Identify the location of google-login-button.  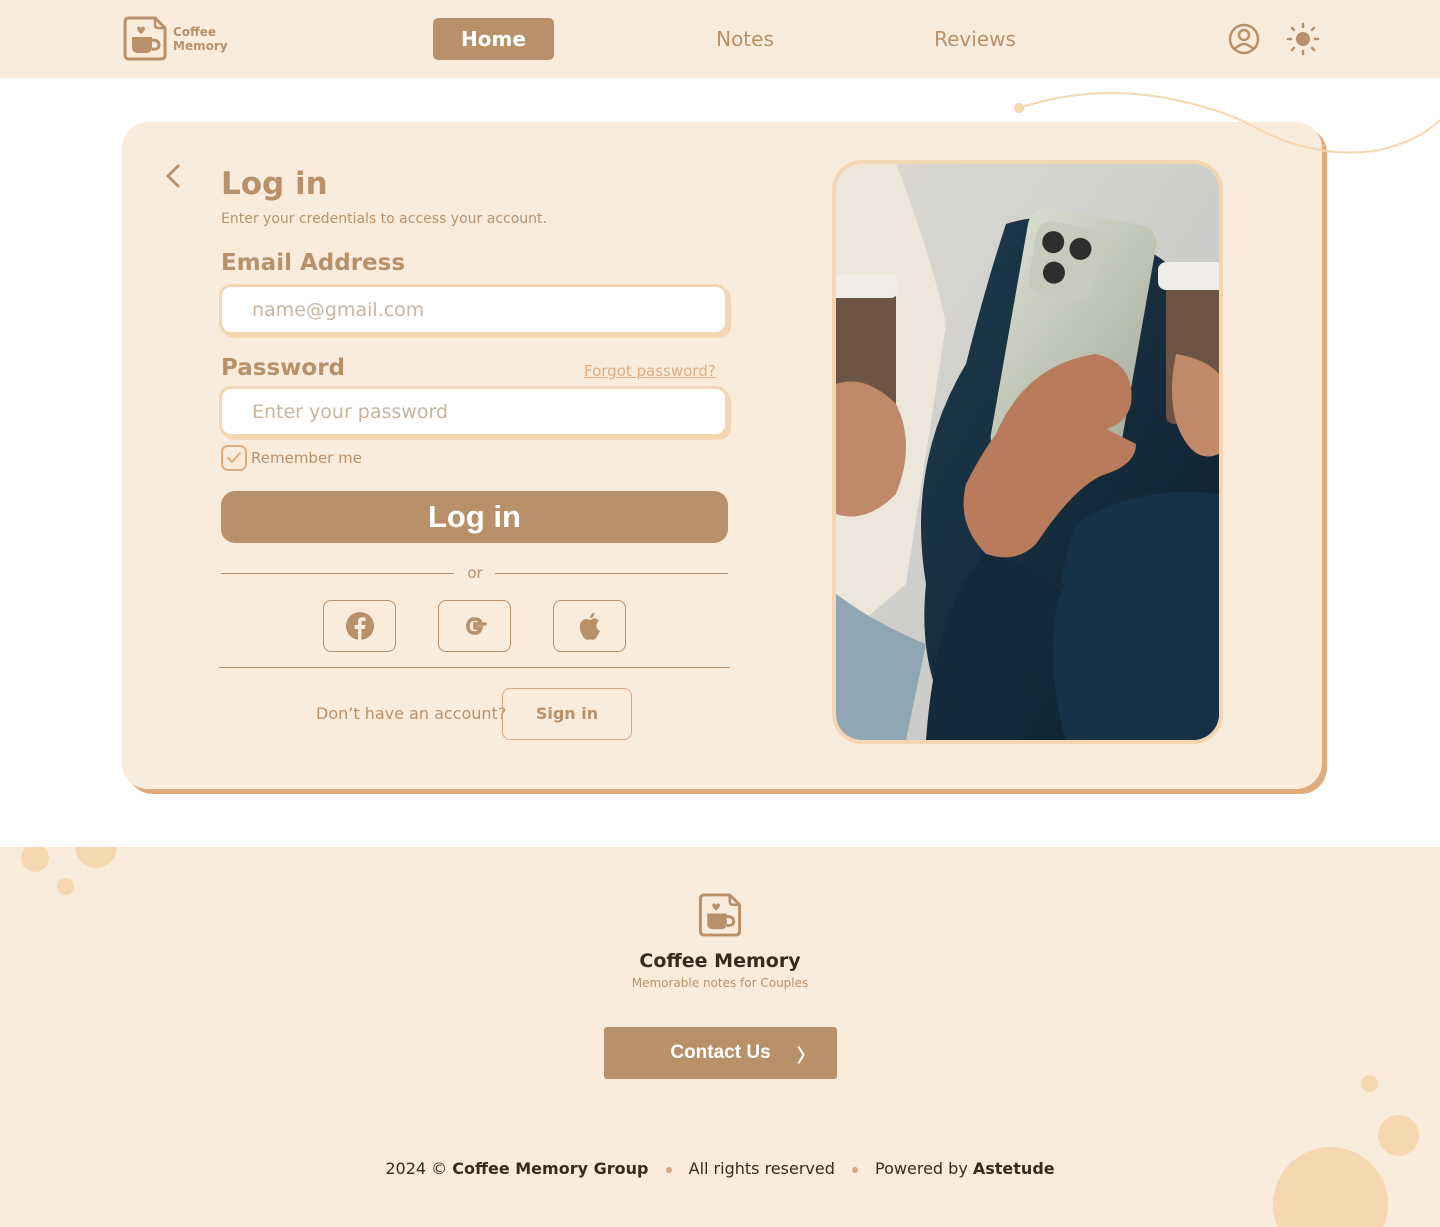
(474, 626).